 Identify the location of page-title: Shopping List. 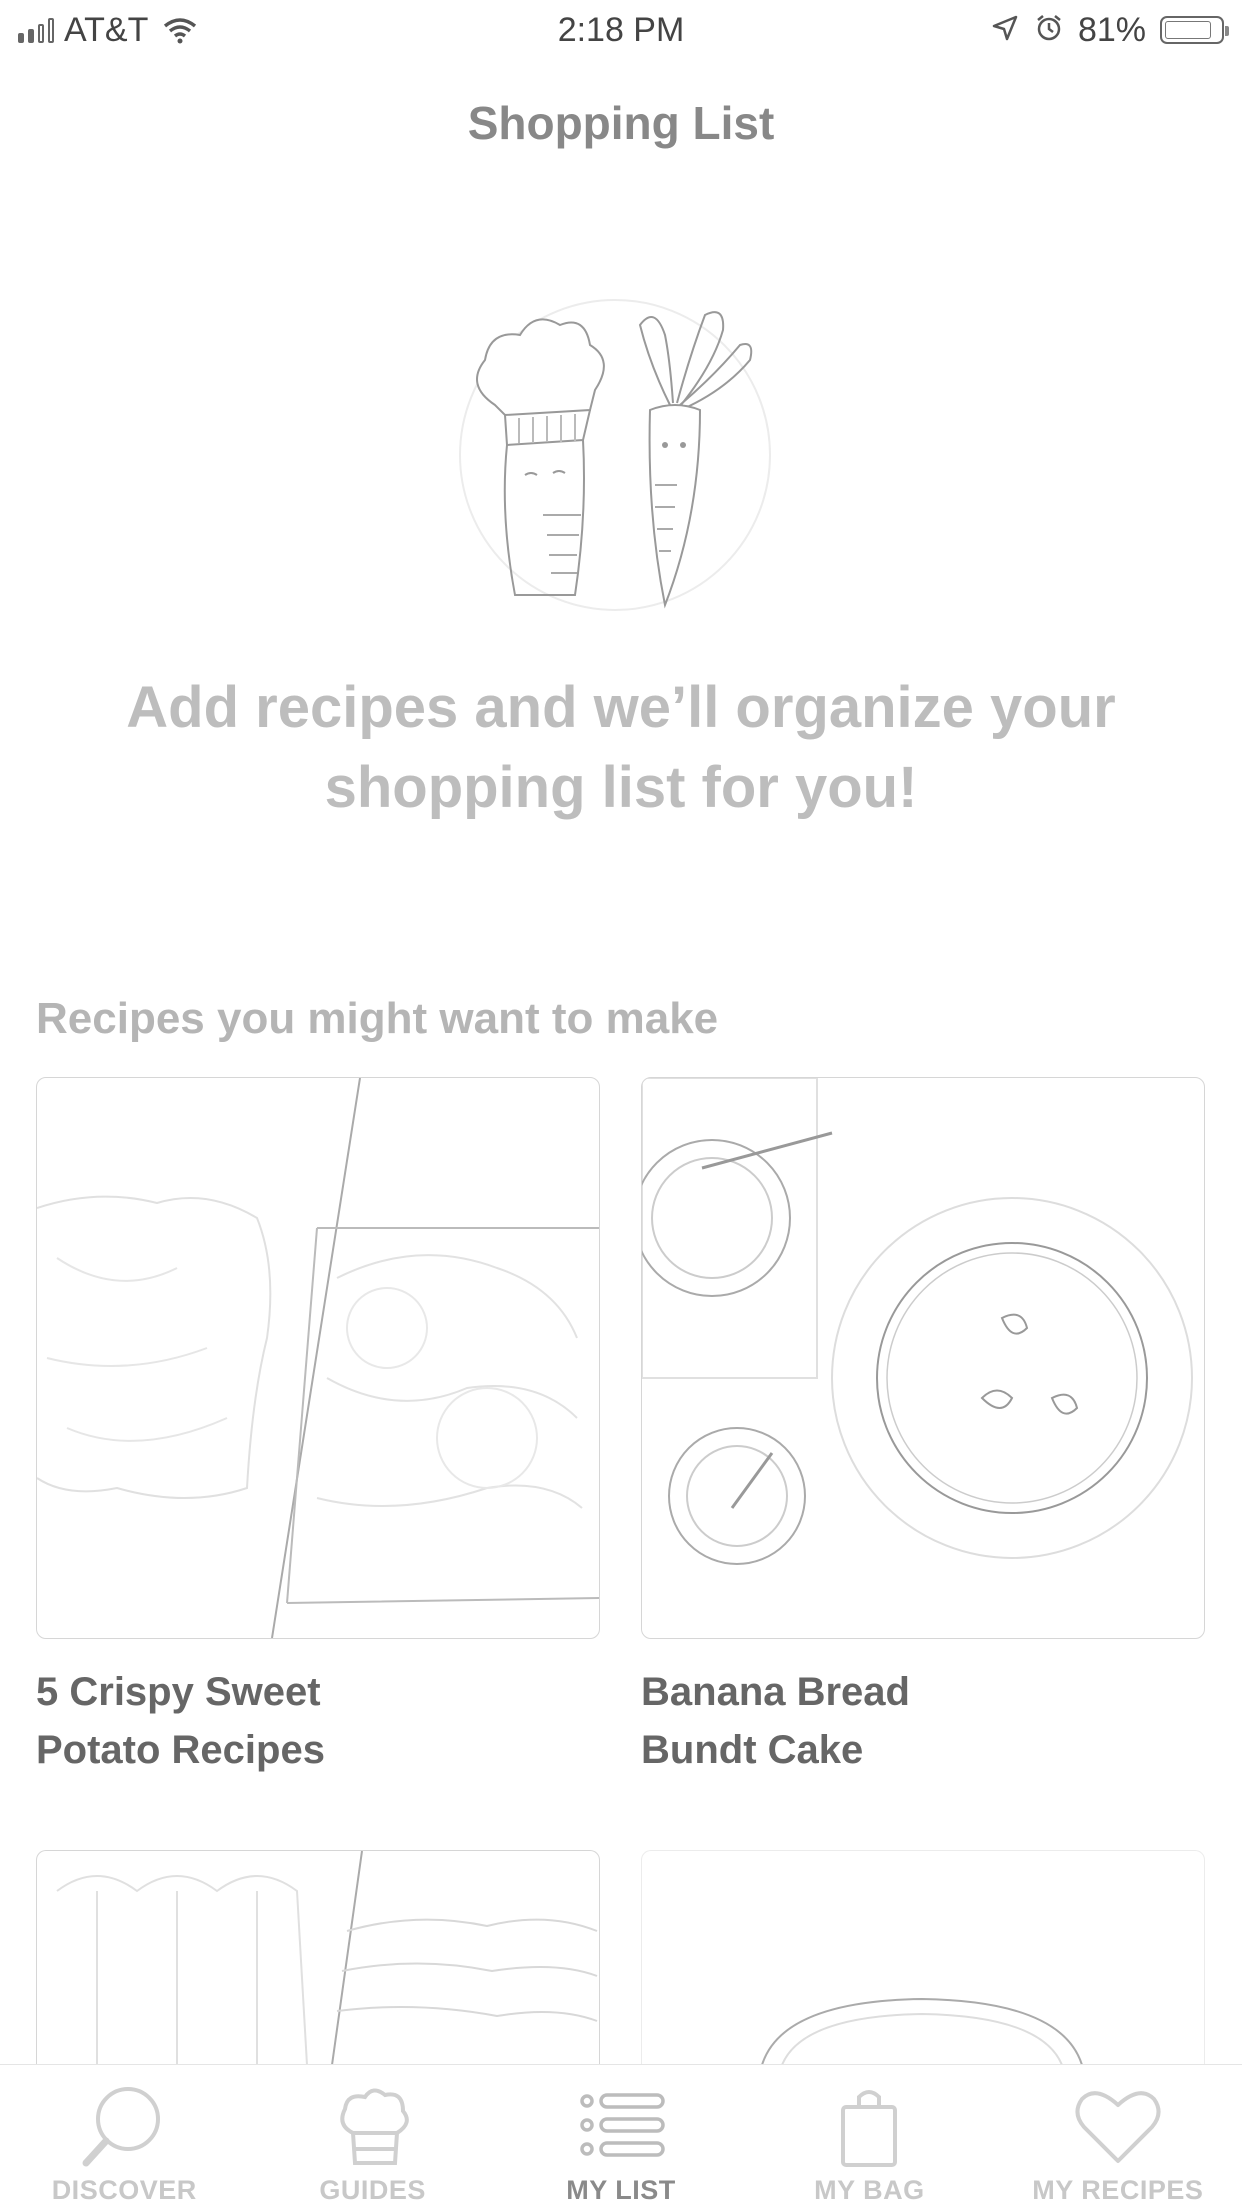
(621, 123).